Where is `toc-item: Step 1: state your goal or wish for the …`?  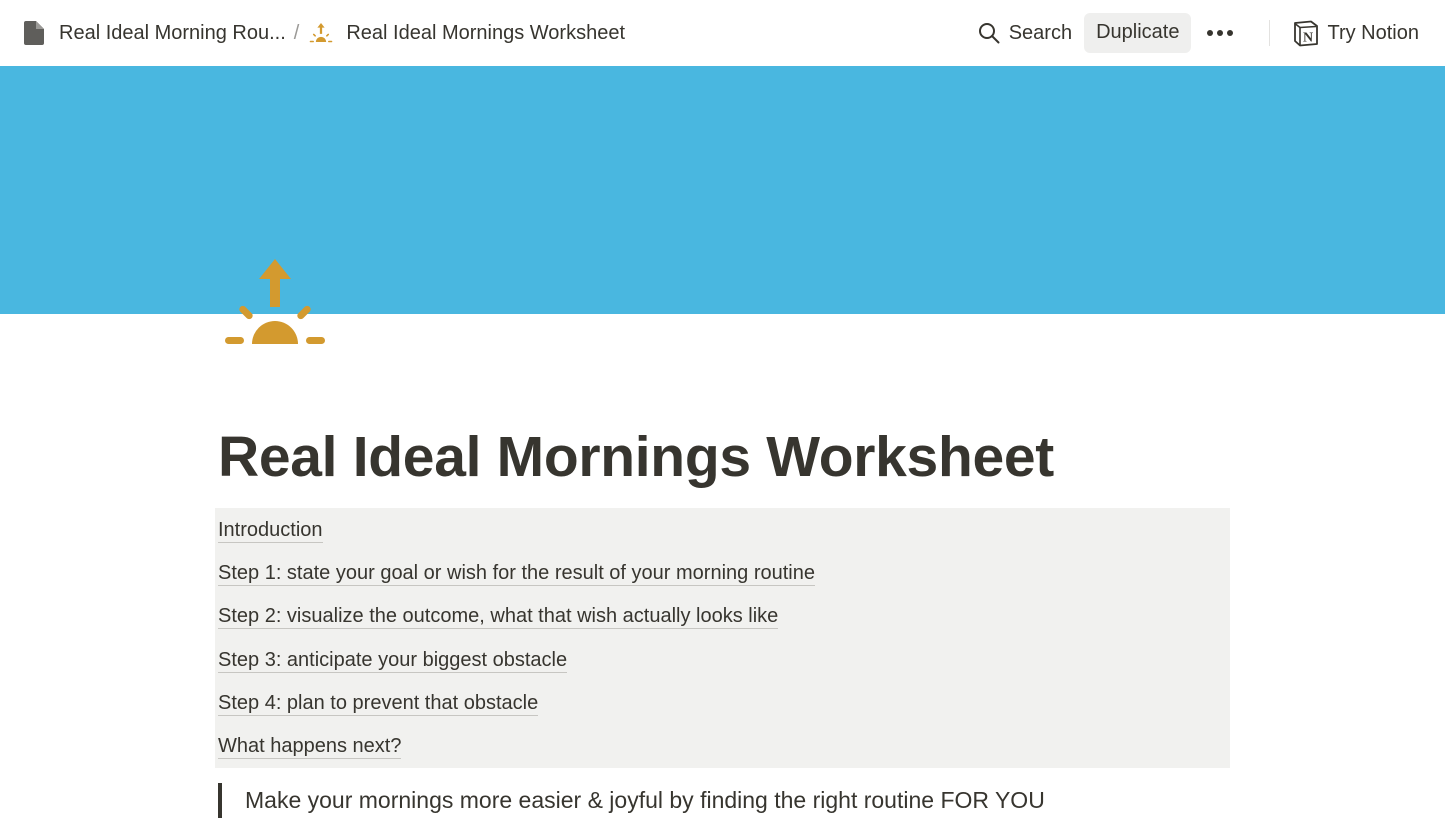
toc-item: Step 1: state your goal or wish for the … is located at coordinates (516, 573).